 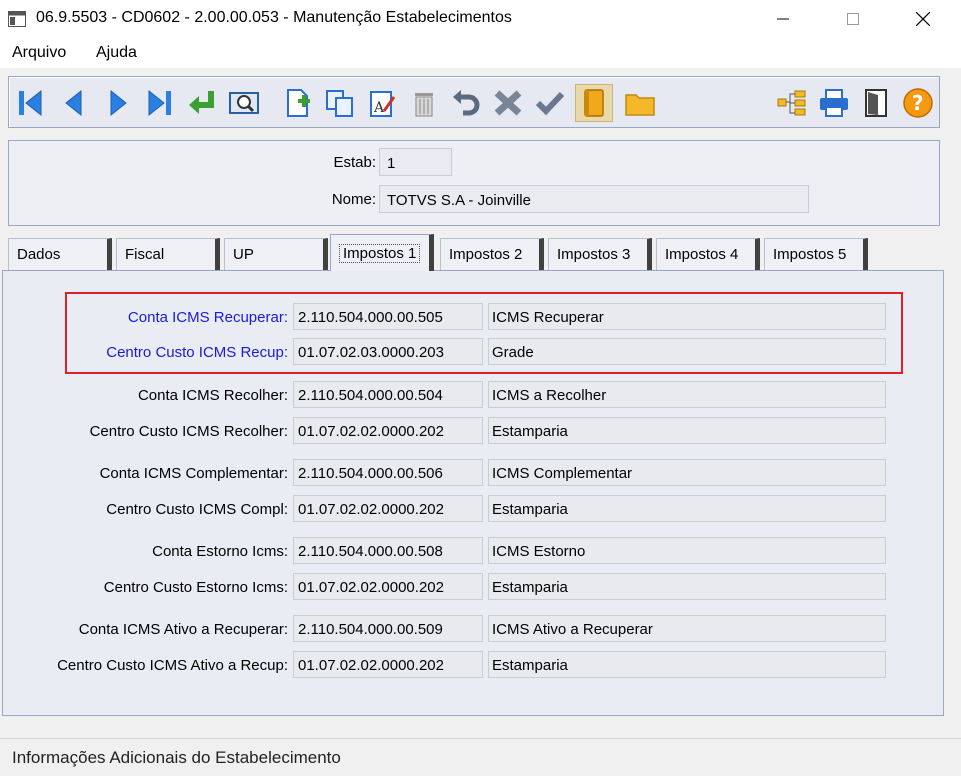 I want to click on last-record-button, so click(x=160, y=103).